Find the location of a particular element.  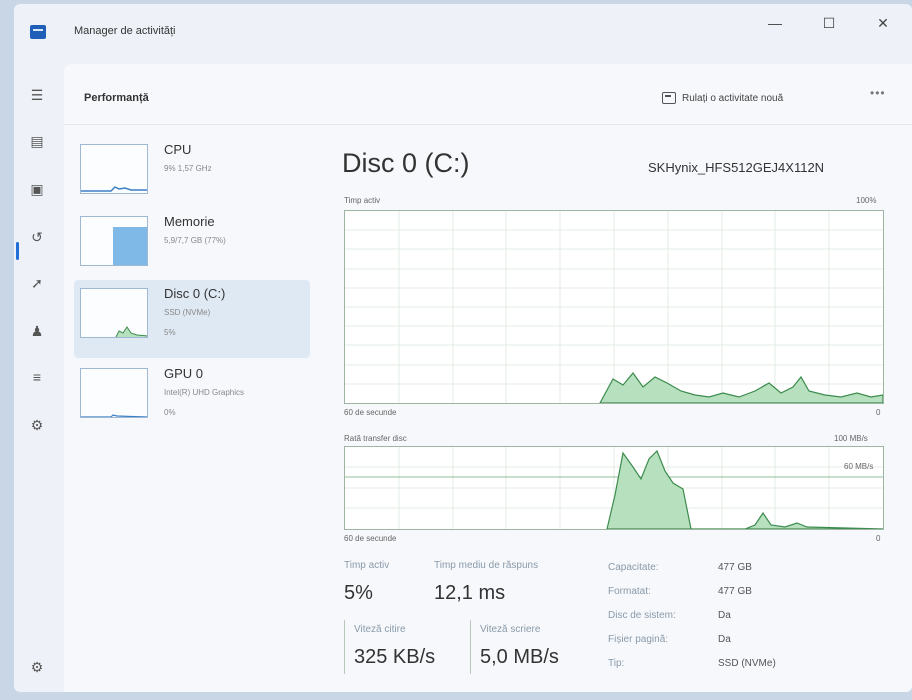

window-title: Manager de activități is located at coordinates (125, 31).